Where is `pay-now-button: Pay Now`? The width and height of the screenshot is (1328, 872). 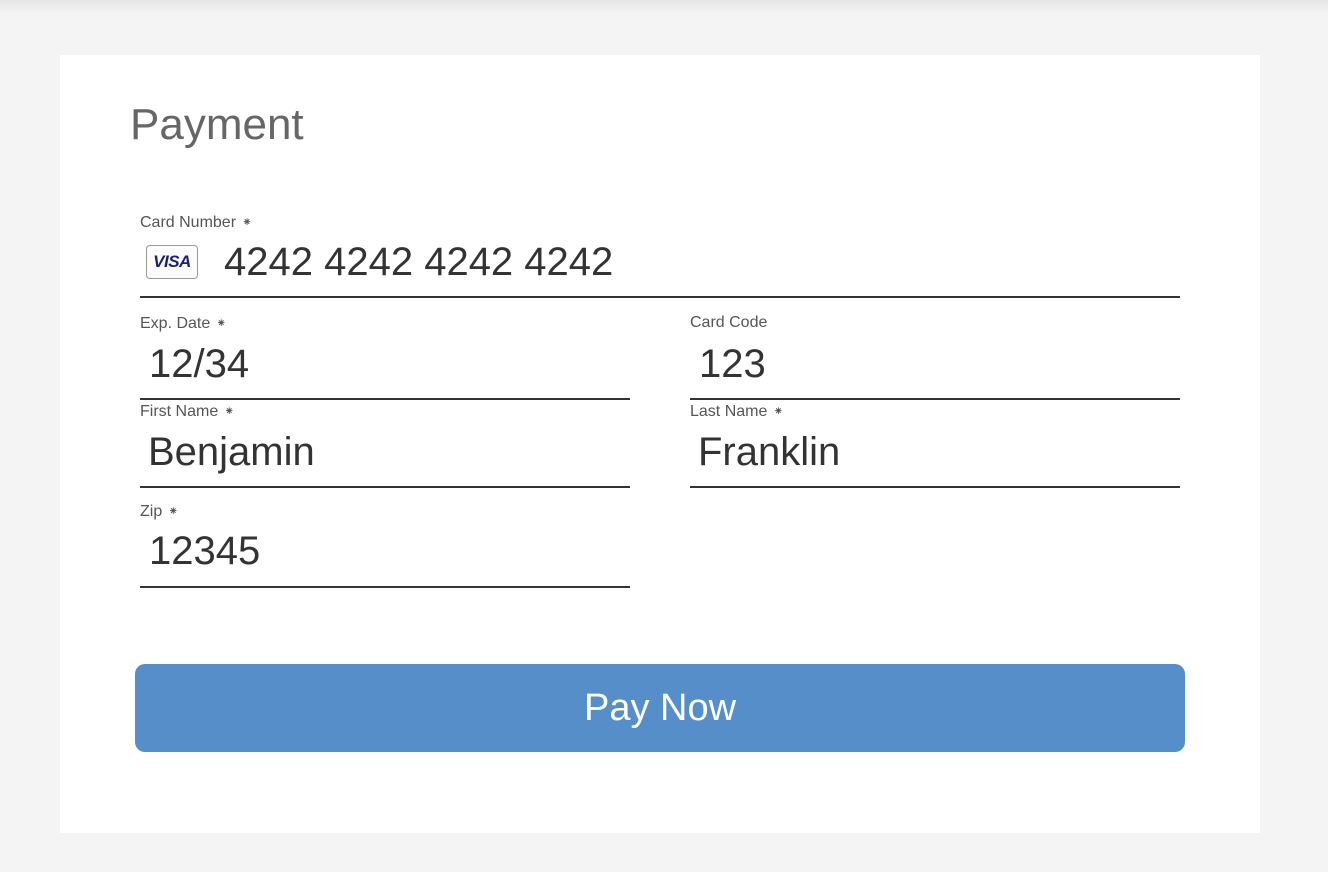
pay-now-button: Pay Now is located at coordinates (660, 708).